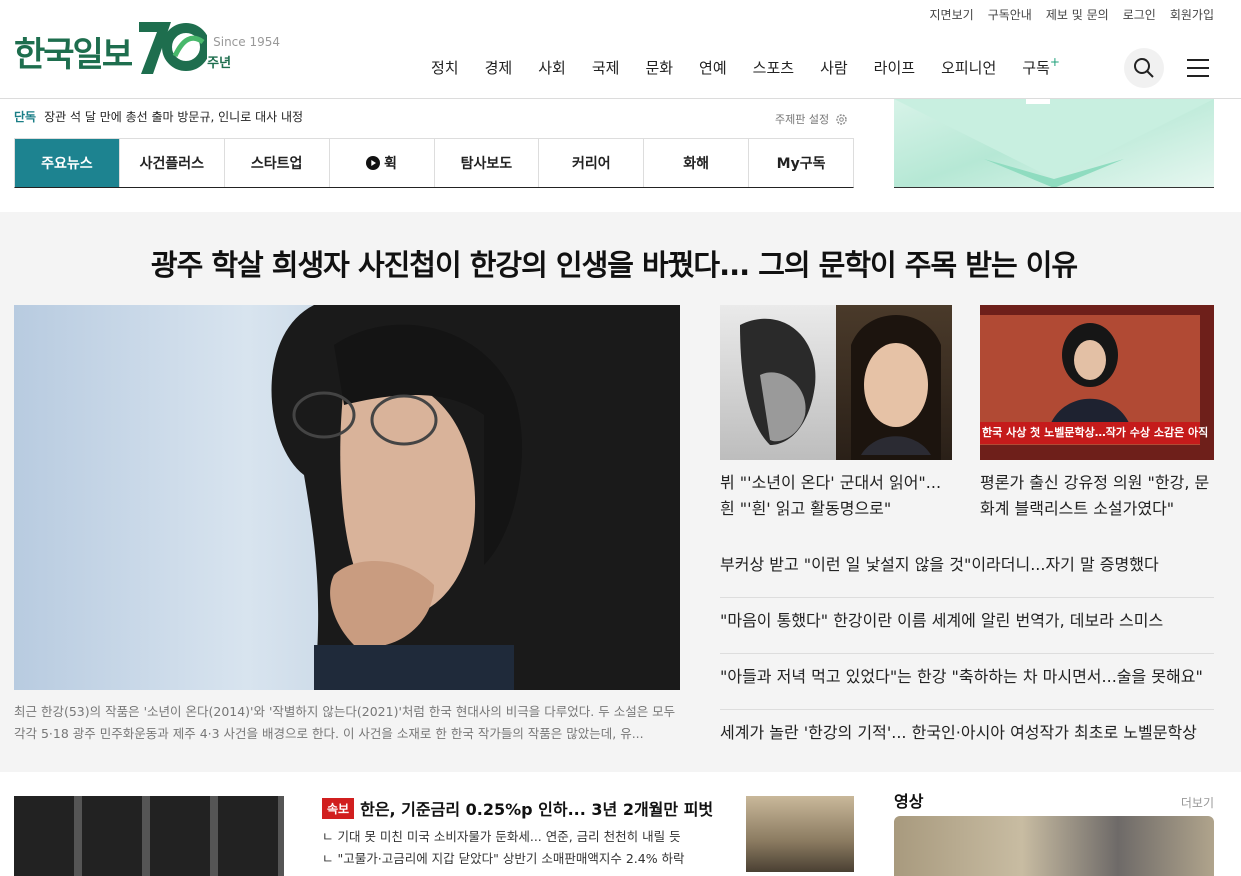 The height and width of the screenshot is (876, 1241). Describe the element at coordinates (522, 859) in the screenshot. I see `related-link: ㄴ "고물가·고금리에 지갑 닫았다" 상반기 소매판매액지수 2.4% 하락` at that location.